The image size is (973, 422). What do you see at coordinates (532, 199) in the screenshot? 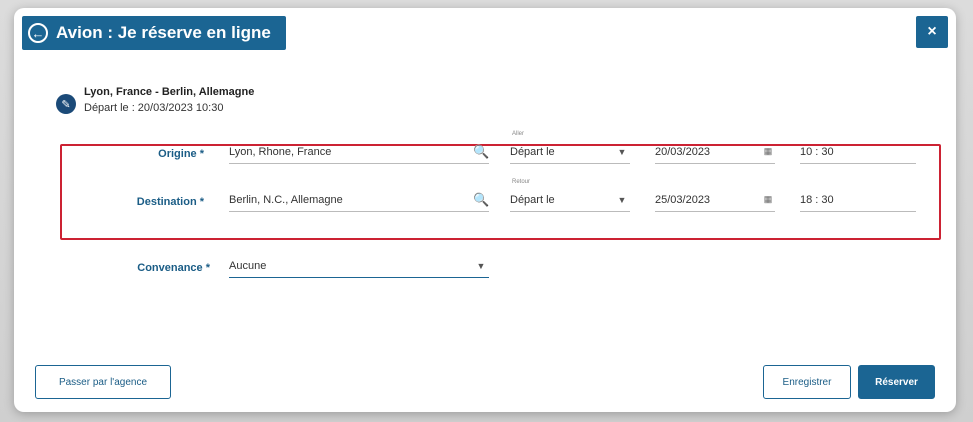
I see `destination-mode-value: Départ le` at bounding box center [532, 199].